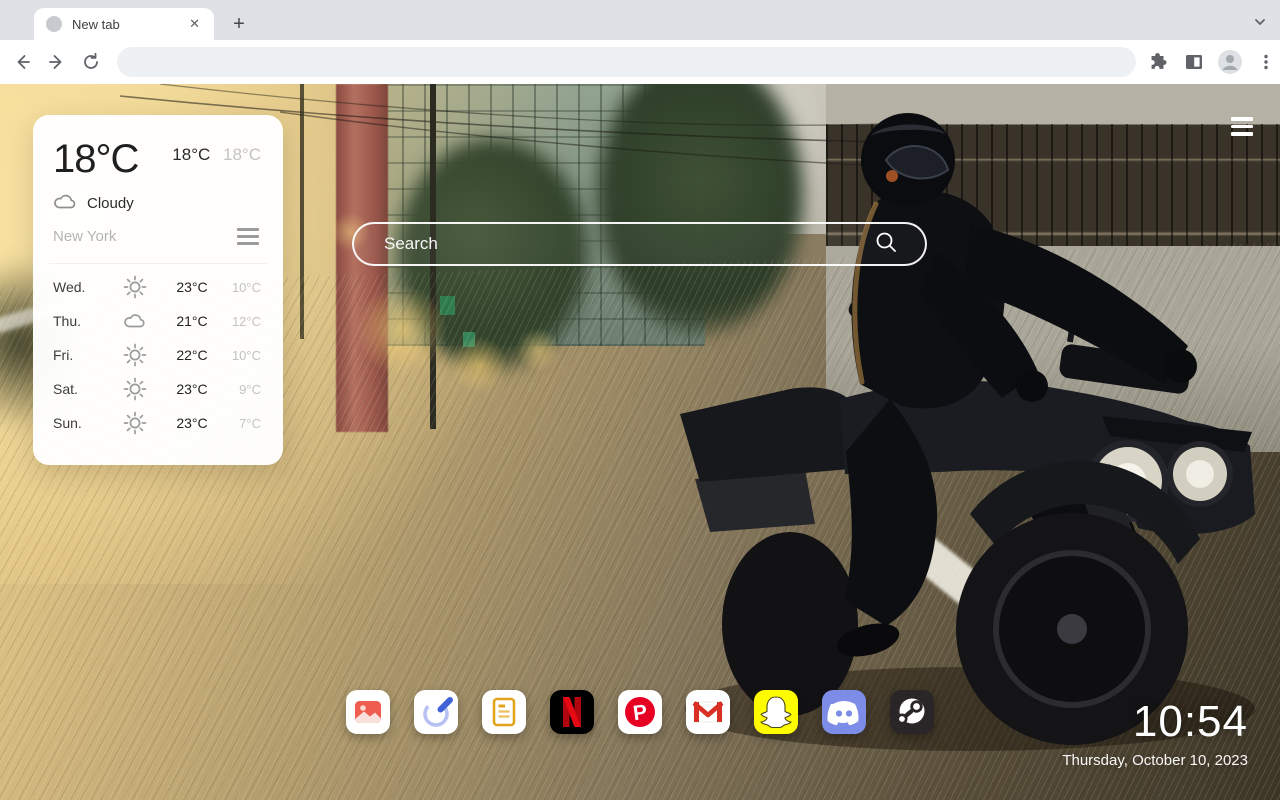 Image resolution: width=1280 pixels, height=800 pixels. Describe the element at coordinates (157, 423) in the screenshot. I see `forecast-row: Sun. 23°C 7°C` at that location.